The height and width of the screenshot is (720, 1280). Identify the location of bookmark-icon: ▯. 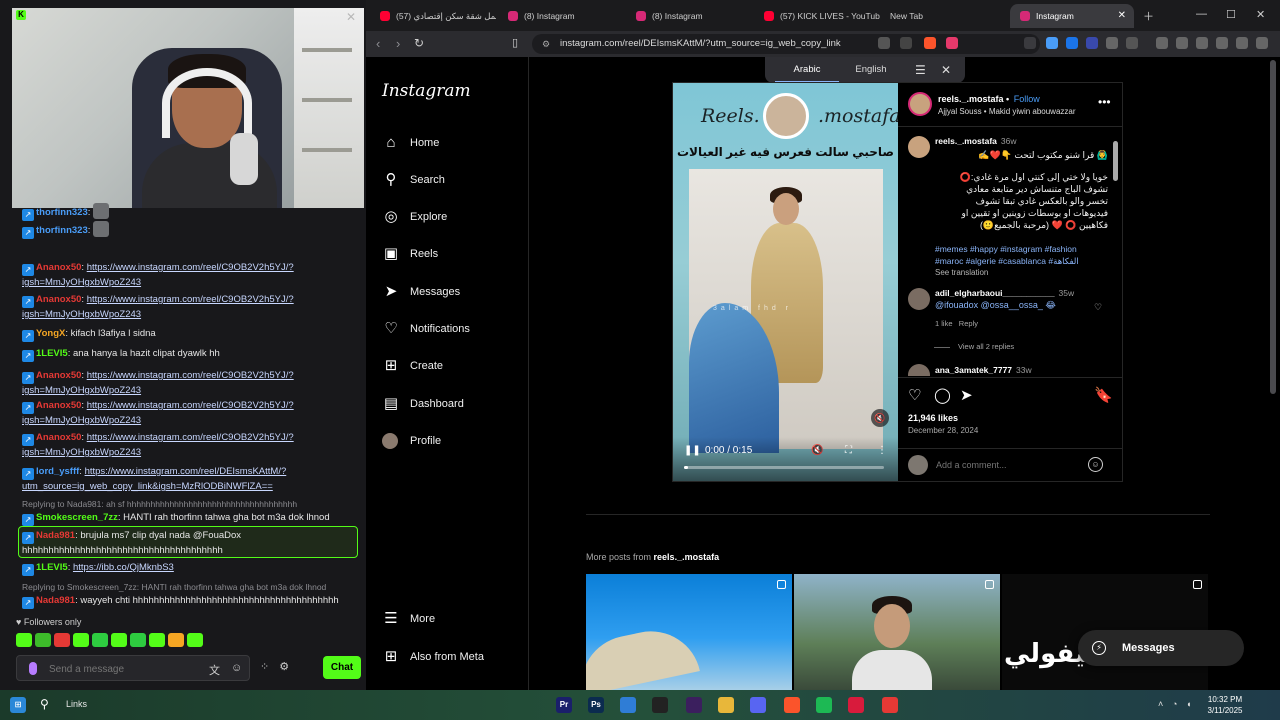
(515, 42).